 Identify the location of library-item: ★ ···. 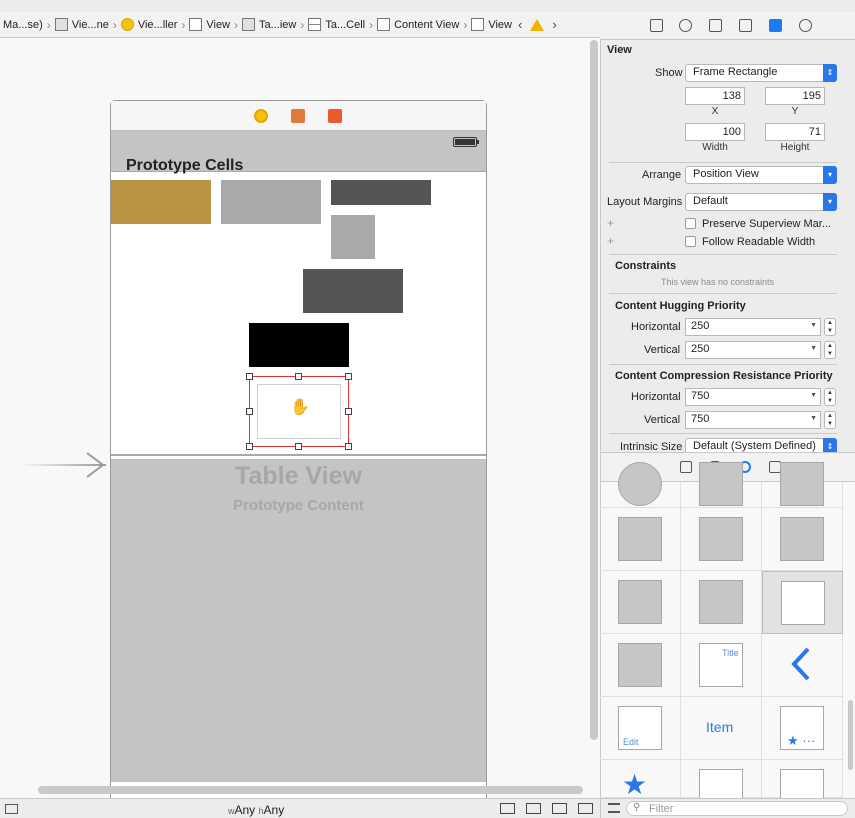
(802, 728).